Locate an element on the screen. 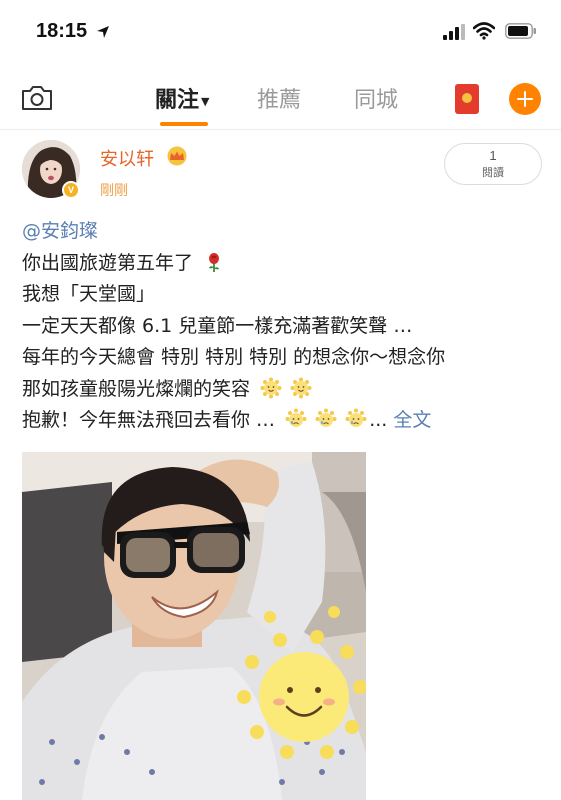  tab-follow-label: 關注 is located at coordinates (177, 100).